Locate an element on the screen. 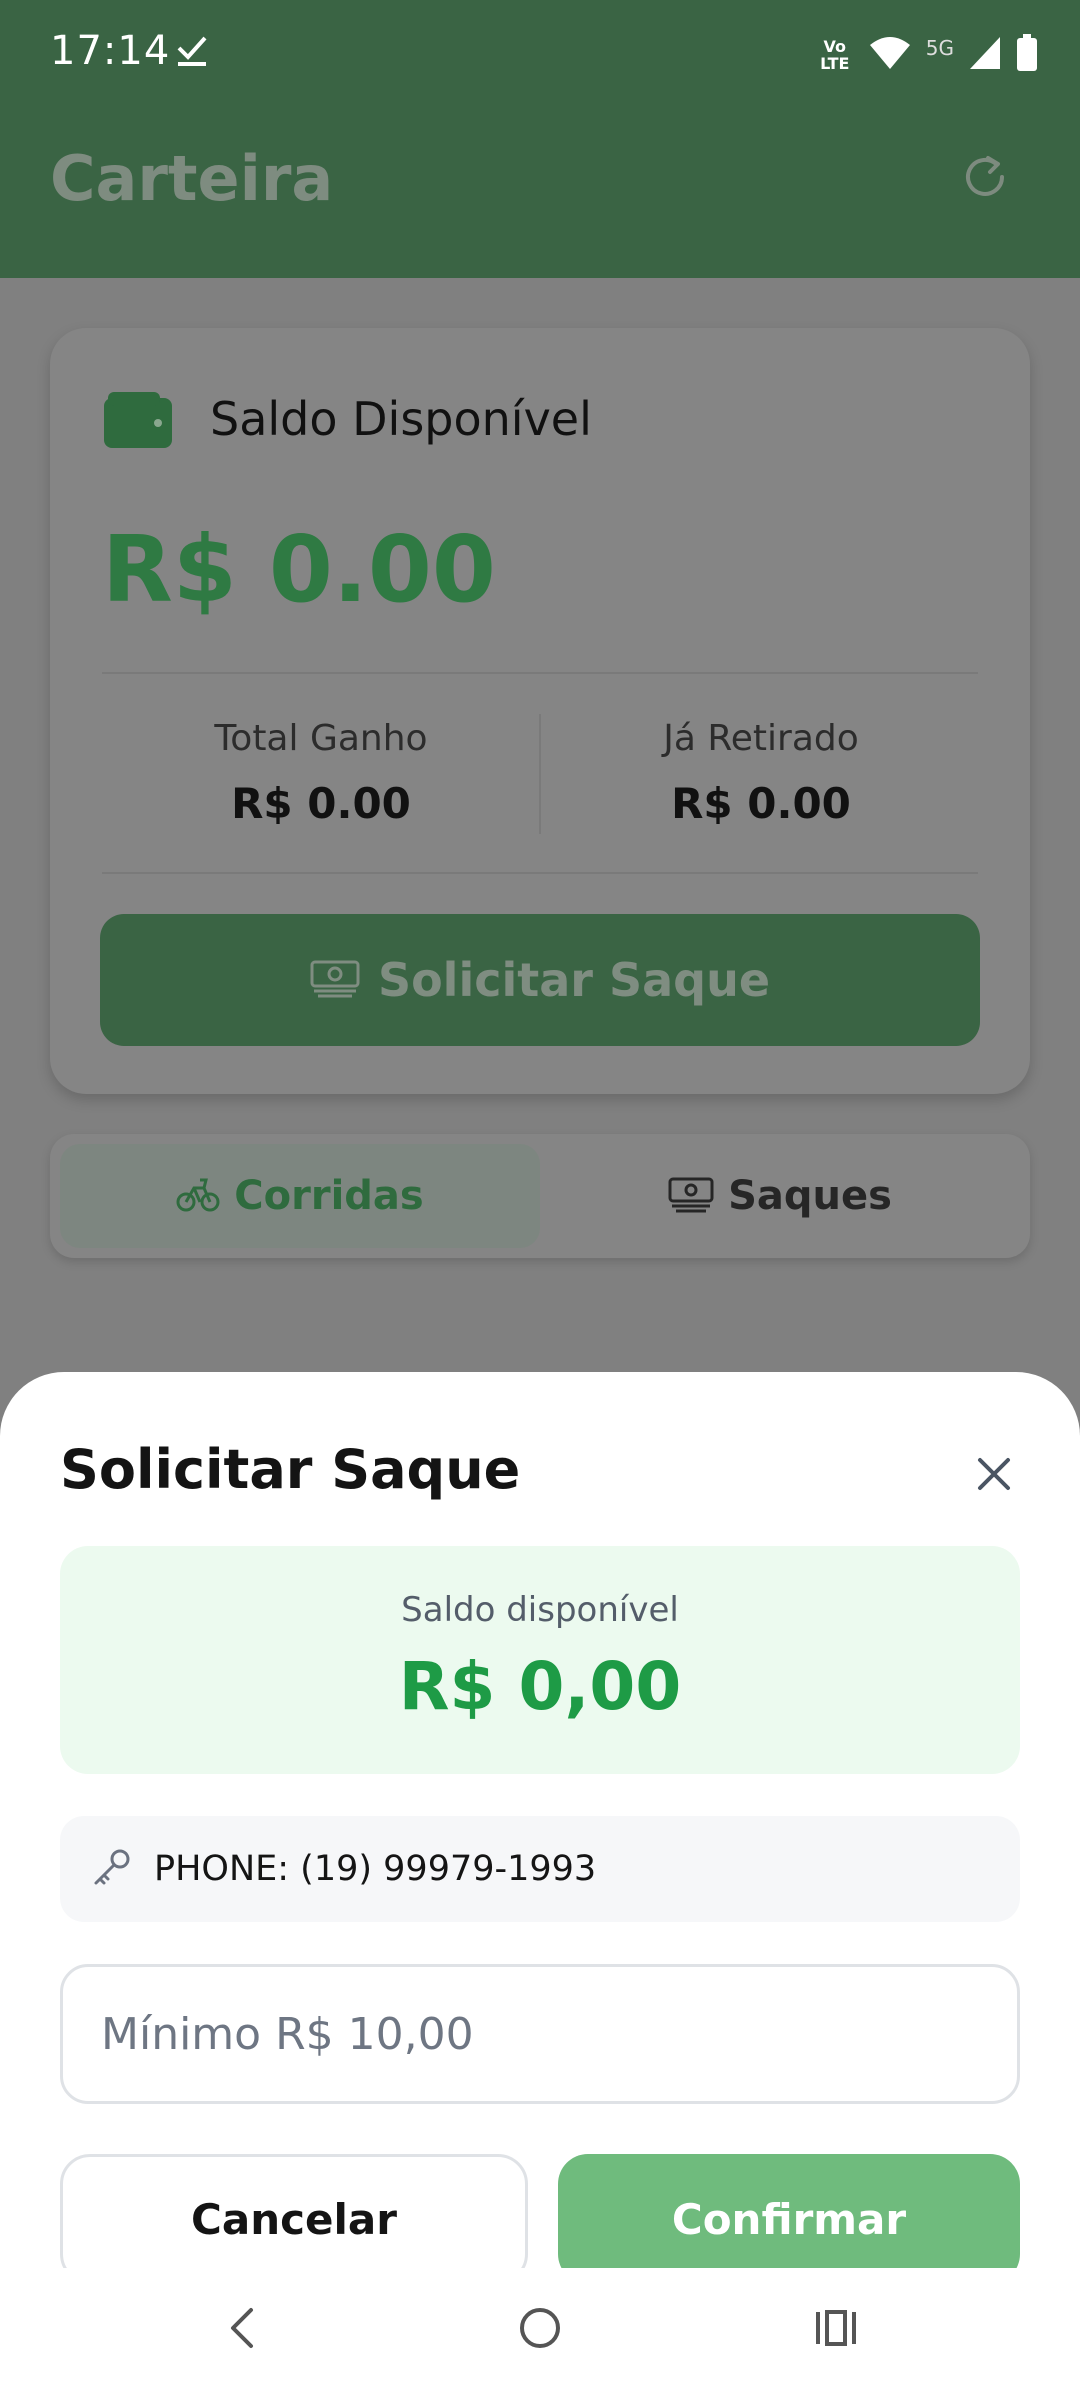 The image size is (1080, 2388). wallet-icon is located at coordinates (138, 422).